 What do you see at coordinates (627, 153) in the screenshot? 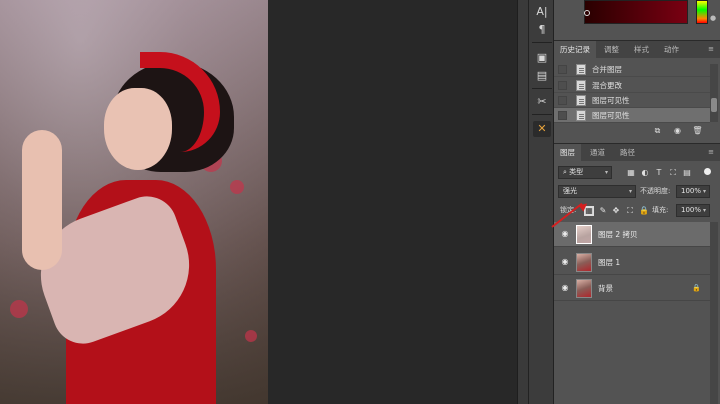
I see `tab-paths: 路径` at bounding box center [627, 153].